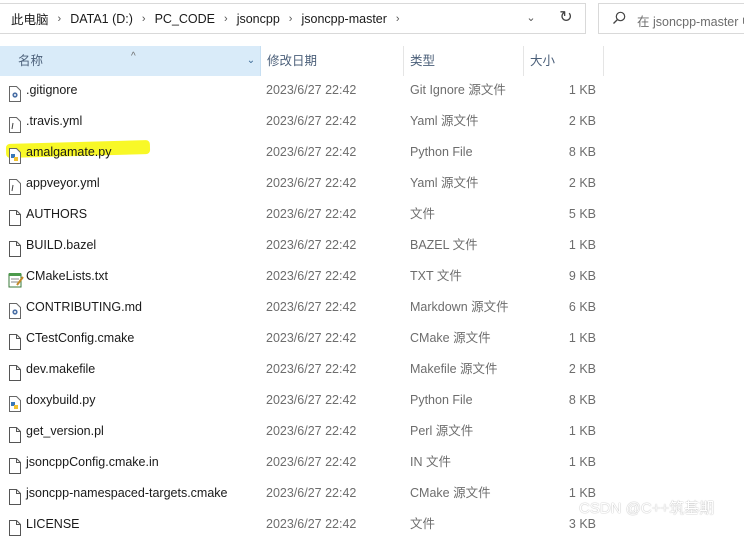 This screenshot has width=744, height=548. What do you see at coordinates (51, 90) in the screenshot?
I see `file-name: .gitignore` at bounding box center [51, 90].